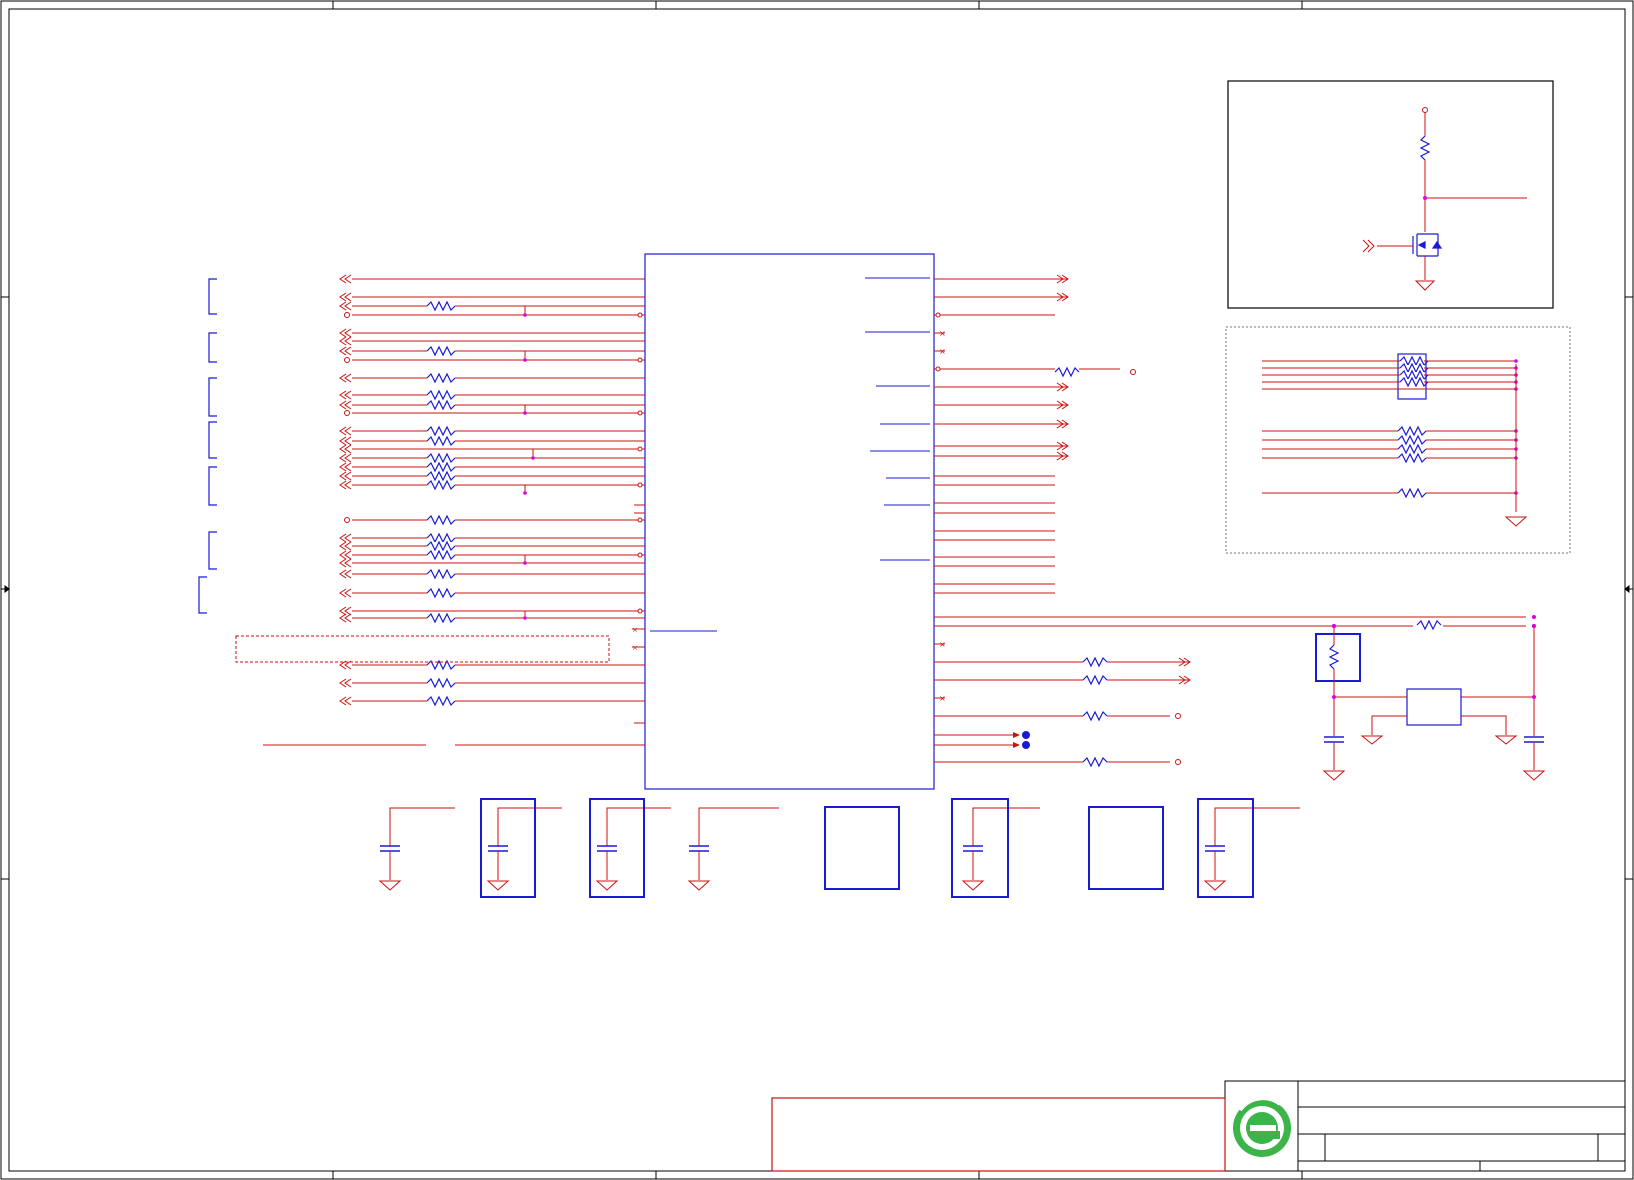  I want to click on left-bus-brackets, so click(207, 446).